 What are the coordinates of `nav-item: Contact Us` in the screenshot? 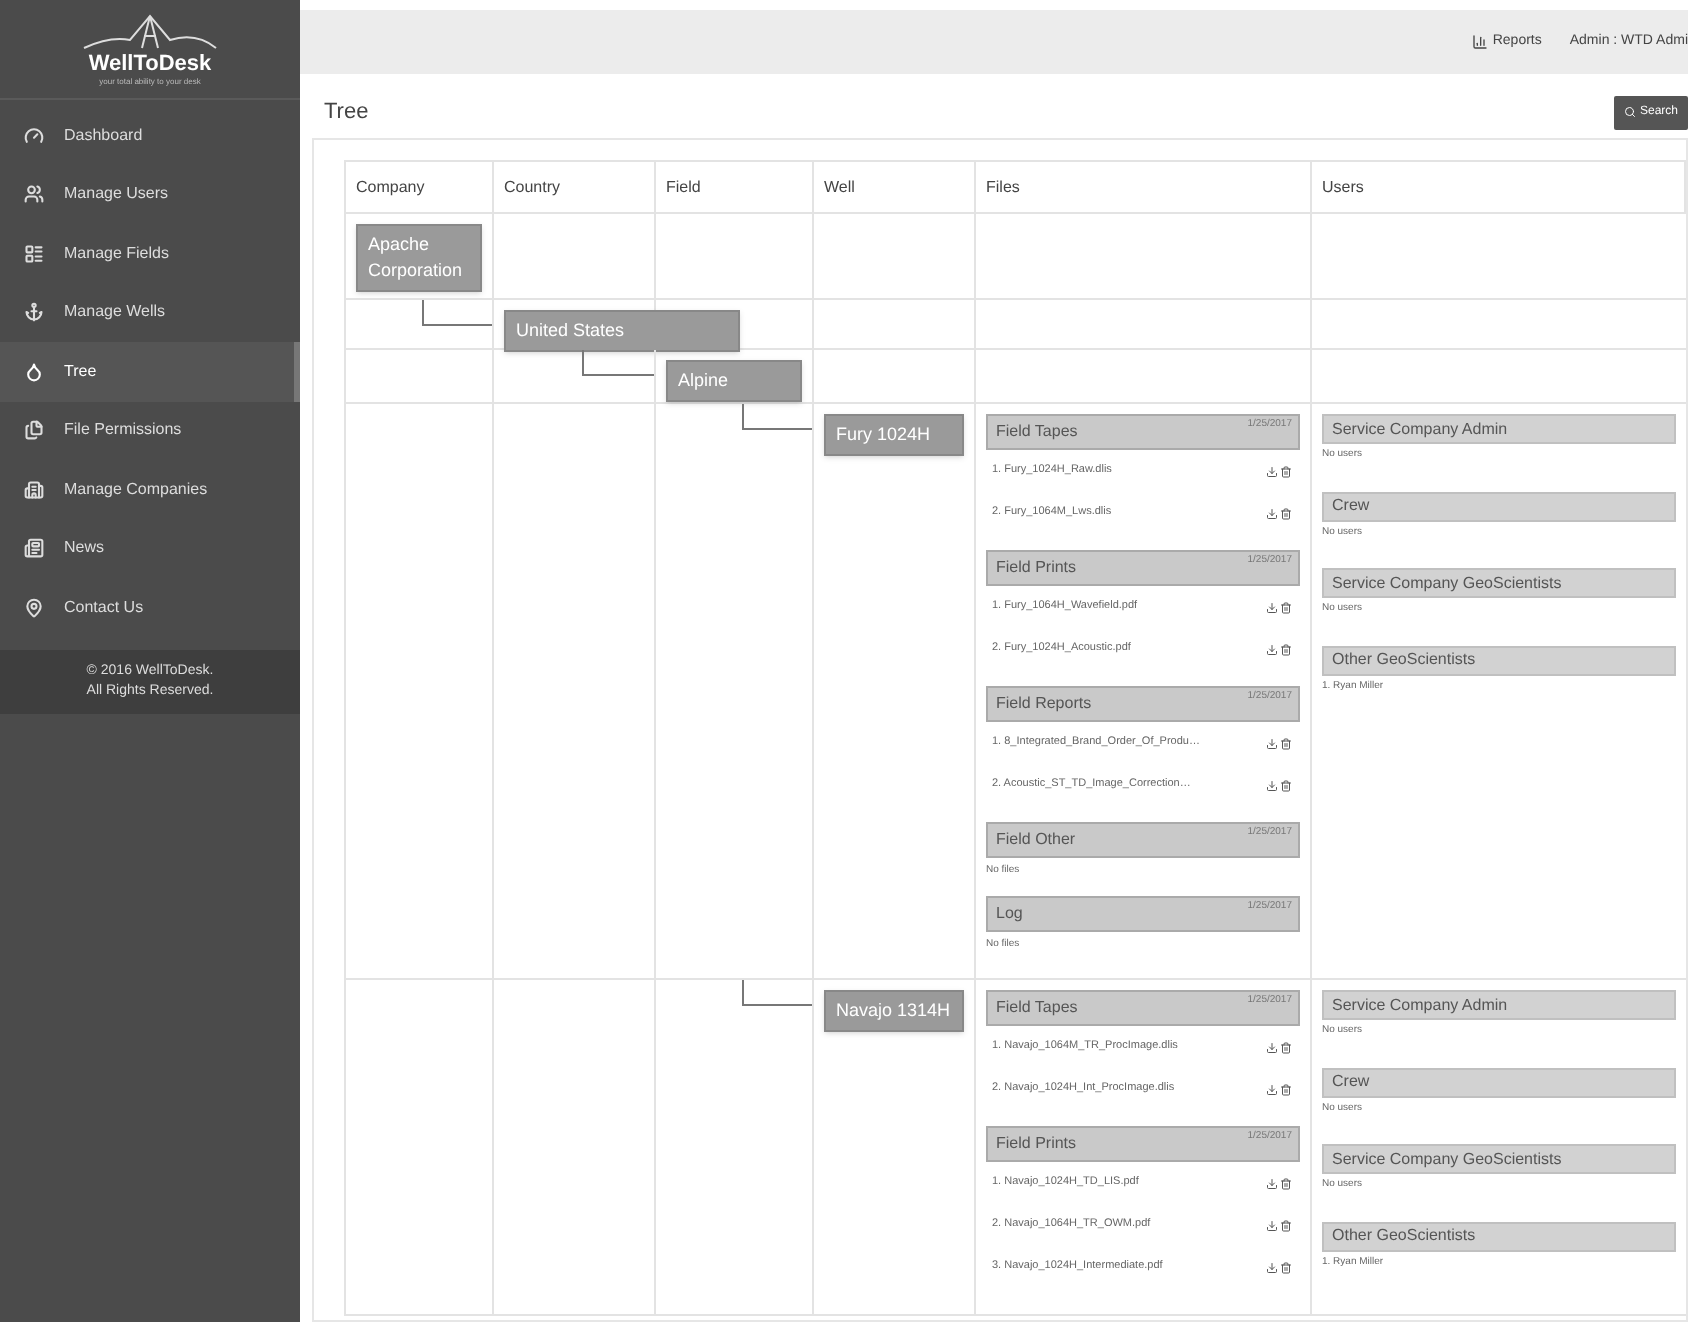 It's located at (150, 607).